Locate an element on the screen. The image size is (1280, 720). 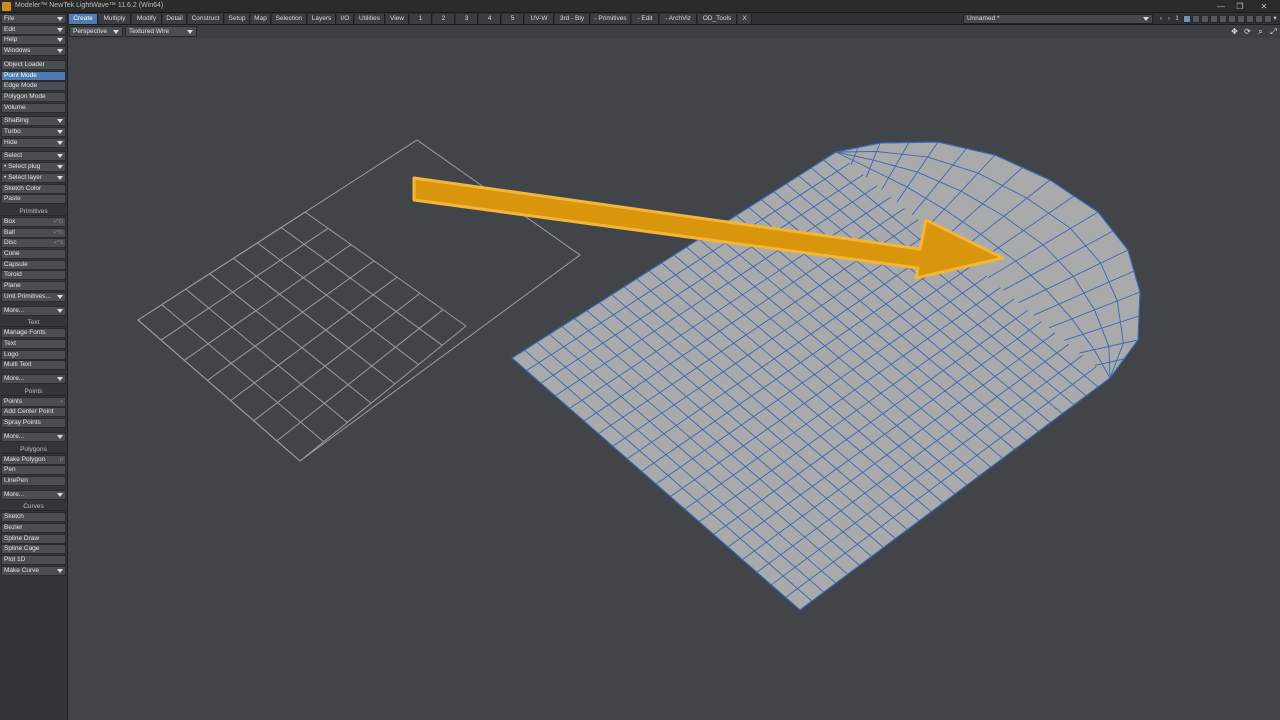
tab-3: 3 is located at coordinates (467, 19).